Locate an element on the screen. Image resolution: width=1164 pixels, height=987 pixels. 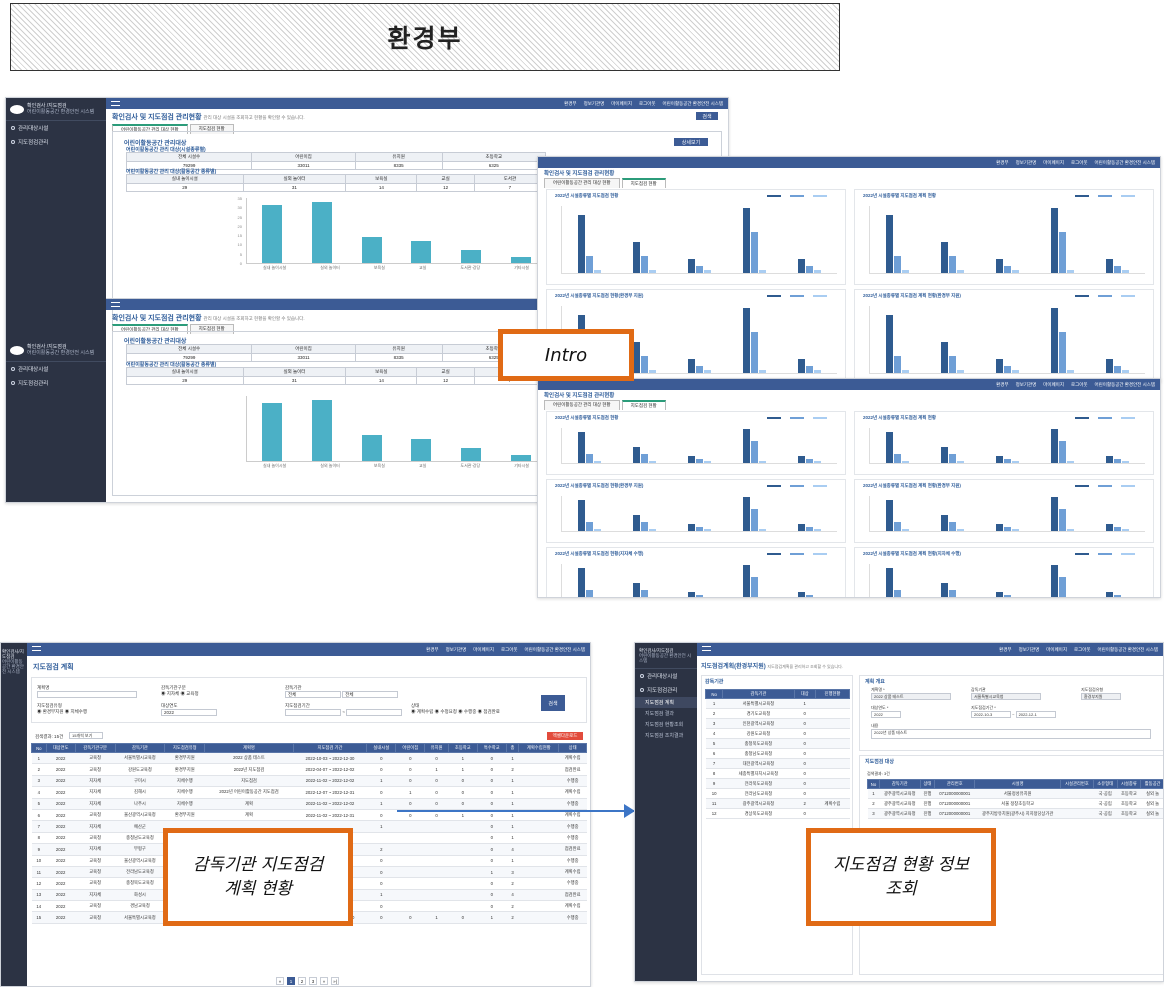
hamburger-icon is located at coordinates (115, 103).